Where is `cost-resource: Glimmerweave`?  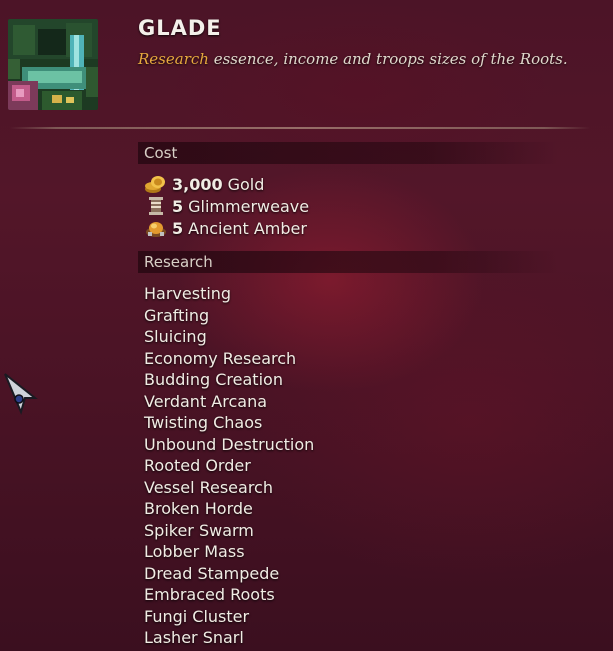 cost-resource: Glimmerweave is located at coordinates (249, 206).